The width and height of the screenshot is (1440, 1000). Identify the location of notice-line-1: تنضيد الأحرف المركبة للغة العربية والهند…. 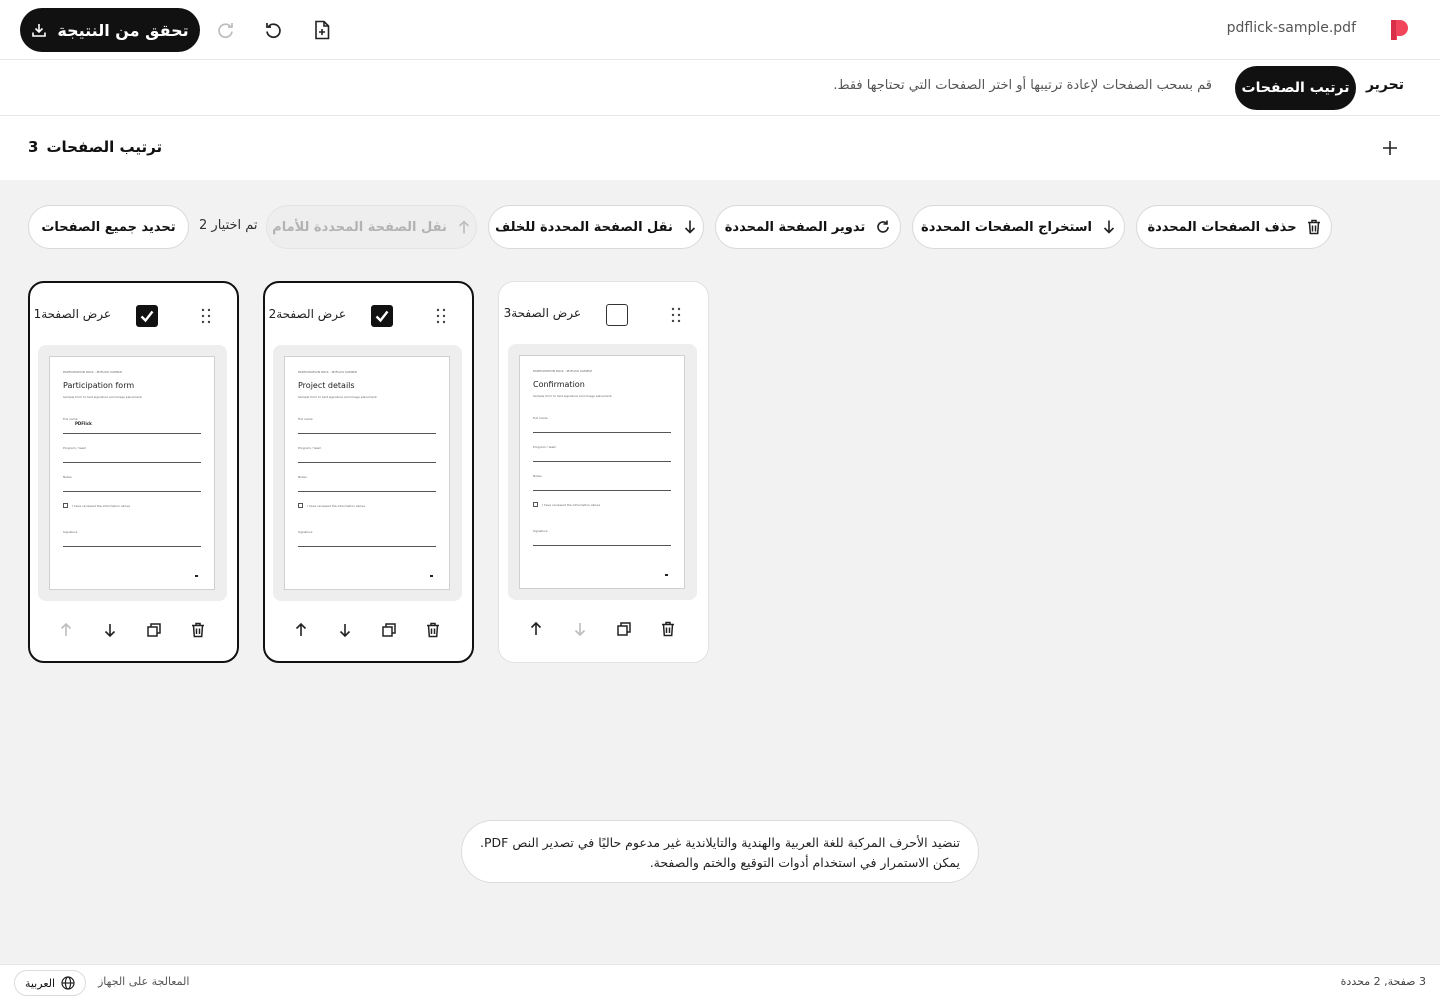
(720, 842).